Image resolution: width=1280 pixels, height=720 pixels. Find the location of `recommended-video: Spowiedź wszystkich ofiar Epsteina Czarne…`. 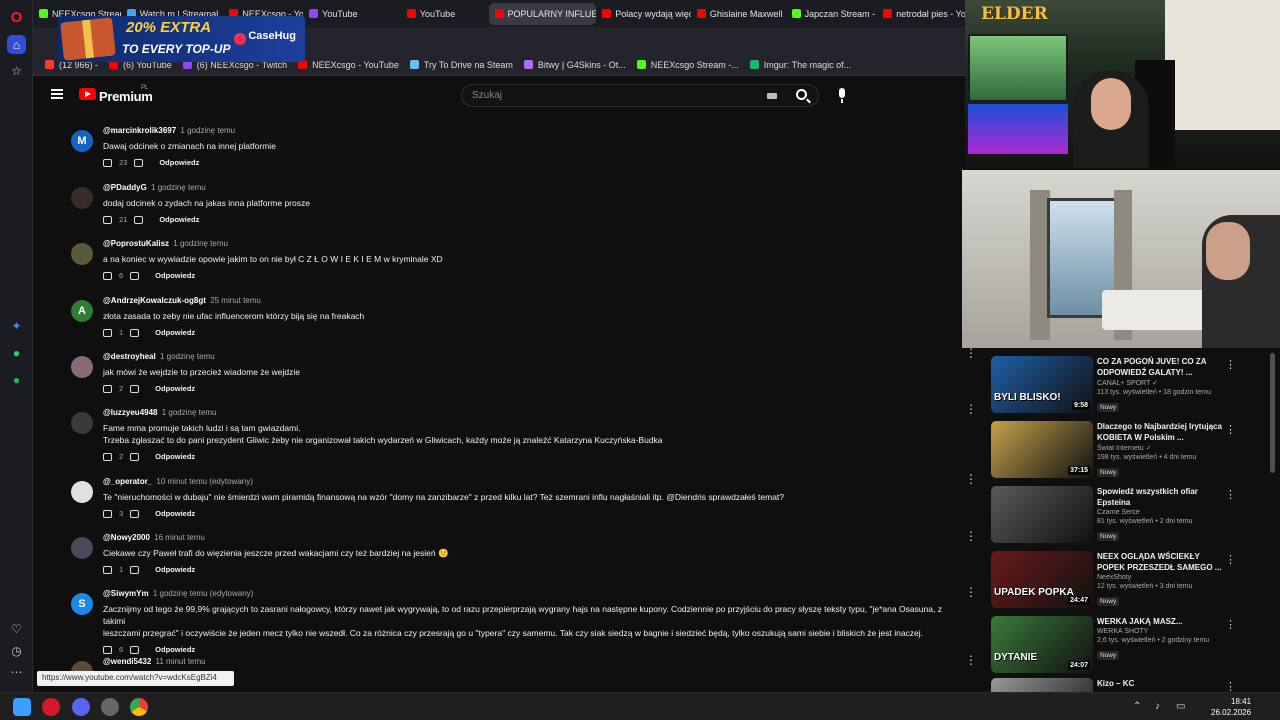

recommended-video: Spowiedź wszystkich ofiar Epsteina Czarne… is located at coordinates (1131, 516).